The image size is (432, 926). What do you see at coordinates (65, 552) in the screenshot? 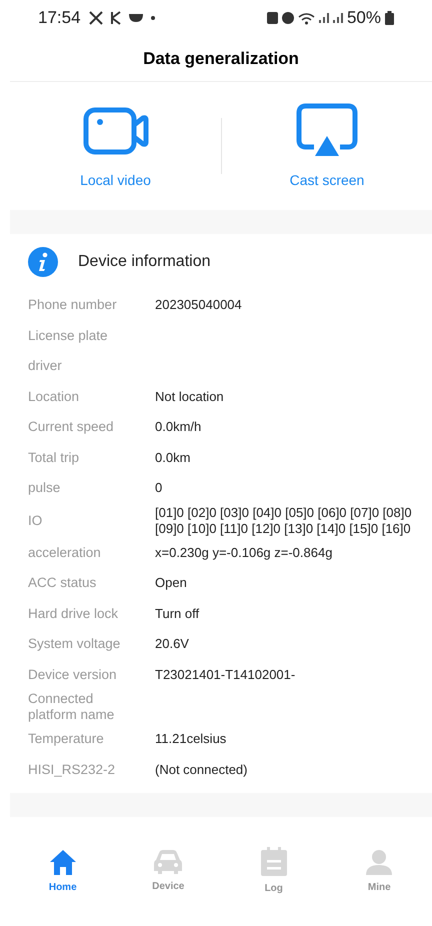
I see `field-label: acceleration` at bounding box center [65, 552].